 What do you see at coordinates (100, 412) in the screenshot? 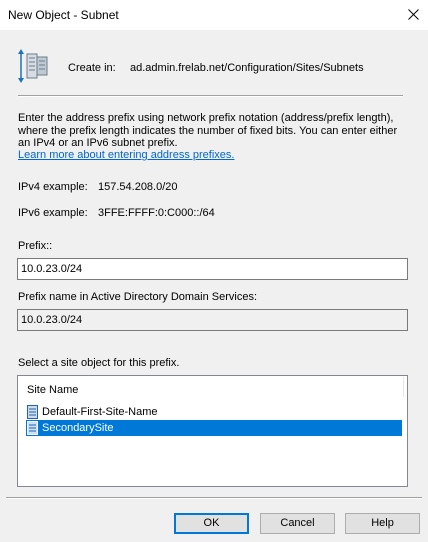
I see `site-name: Default-First-Site-Name` at bounding box center [100, 412].